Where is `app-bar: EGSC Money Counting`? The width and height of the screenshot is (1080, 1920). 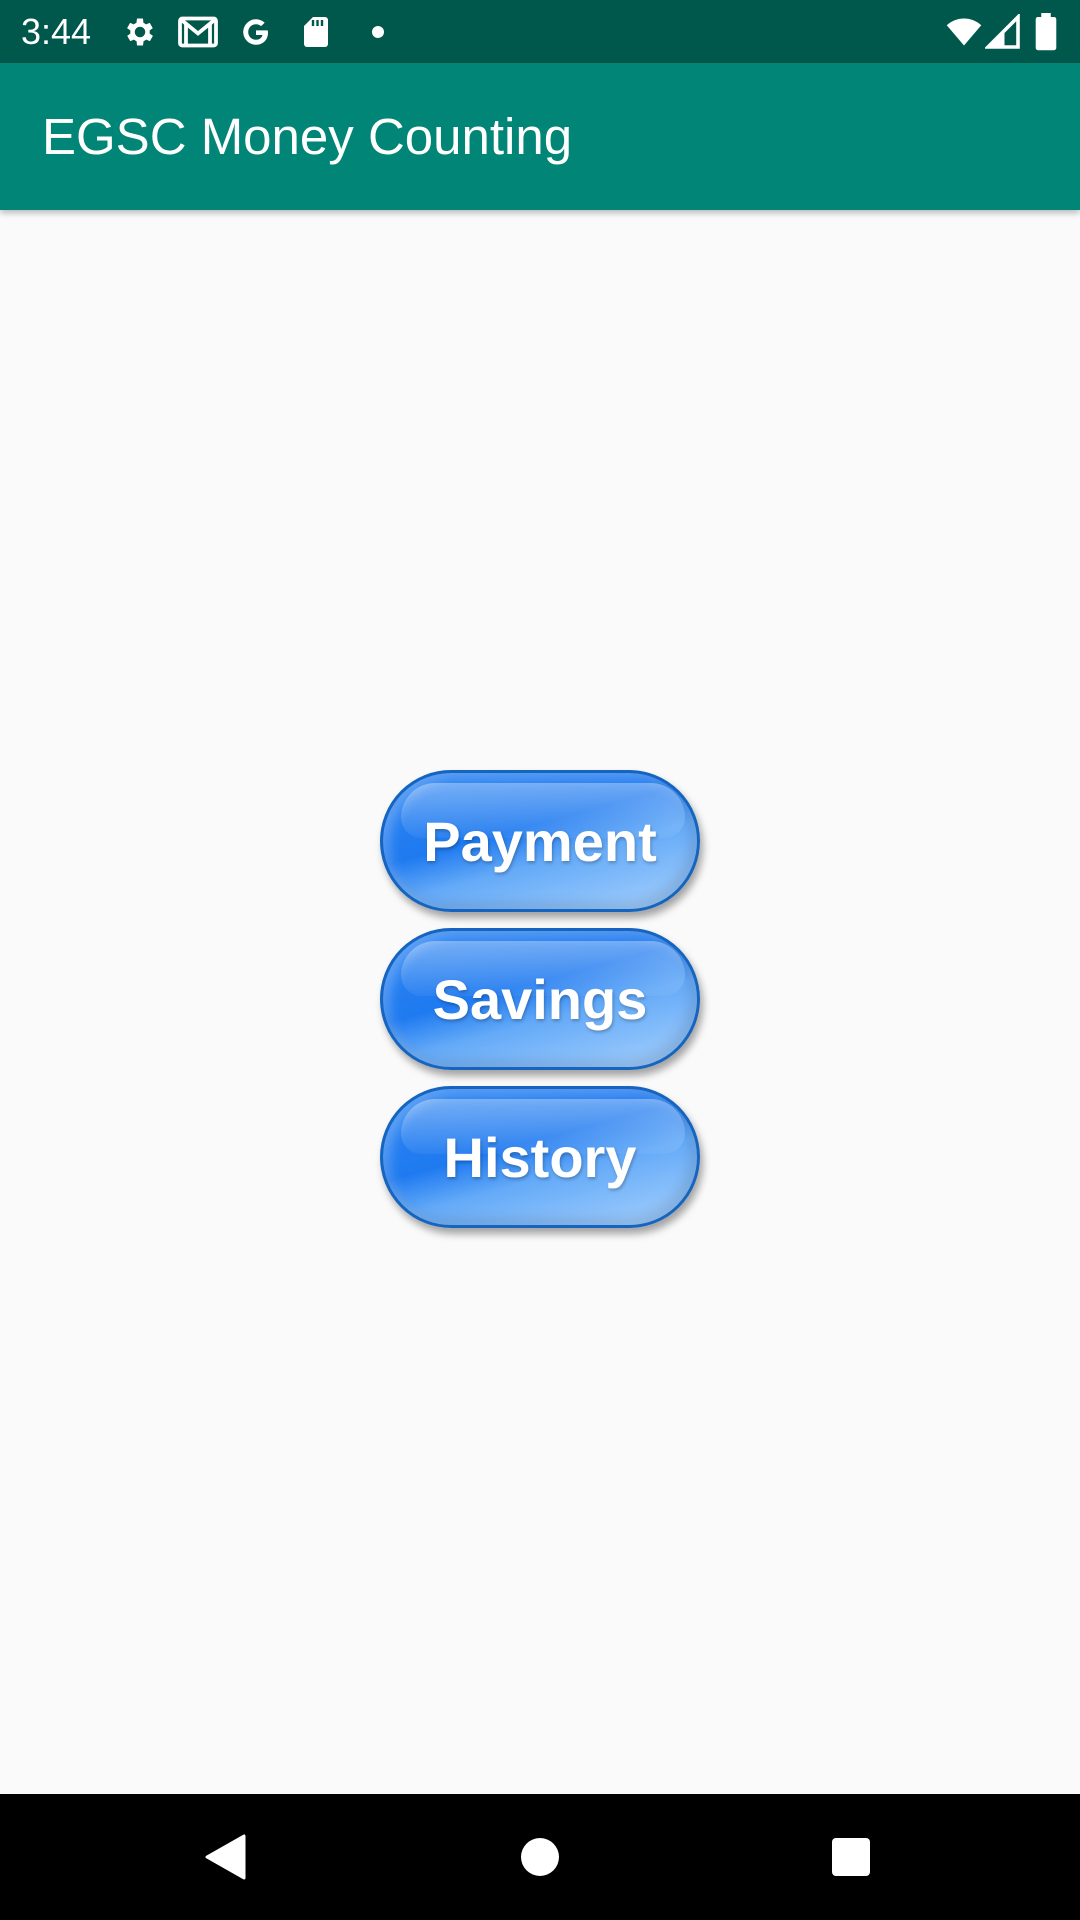
app-bar: EGSC Money Counting is located at coordinates (540, 136).